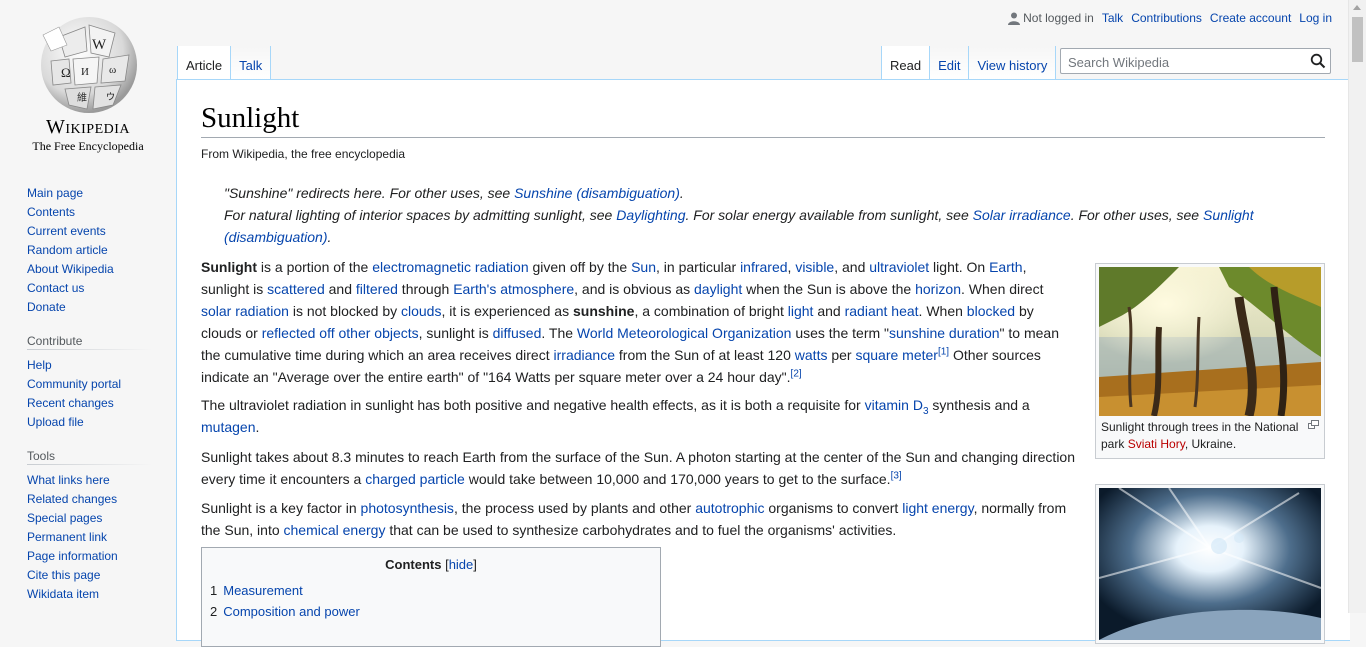 The height and width of the screenshot is (647, 1366). Describe the element at coordinates (66, 231) in the screenshot. I see `sidebar-item-current-events: Current events` at that location.